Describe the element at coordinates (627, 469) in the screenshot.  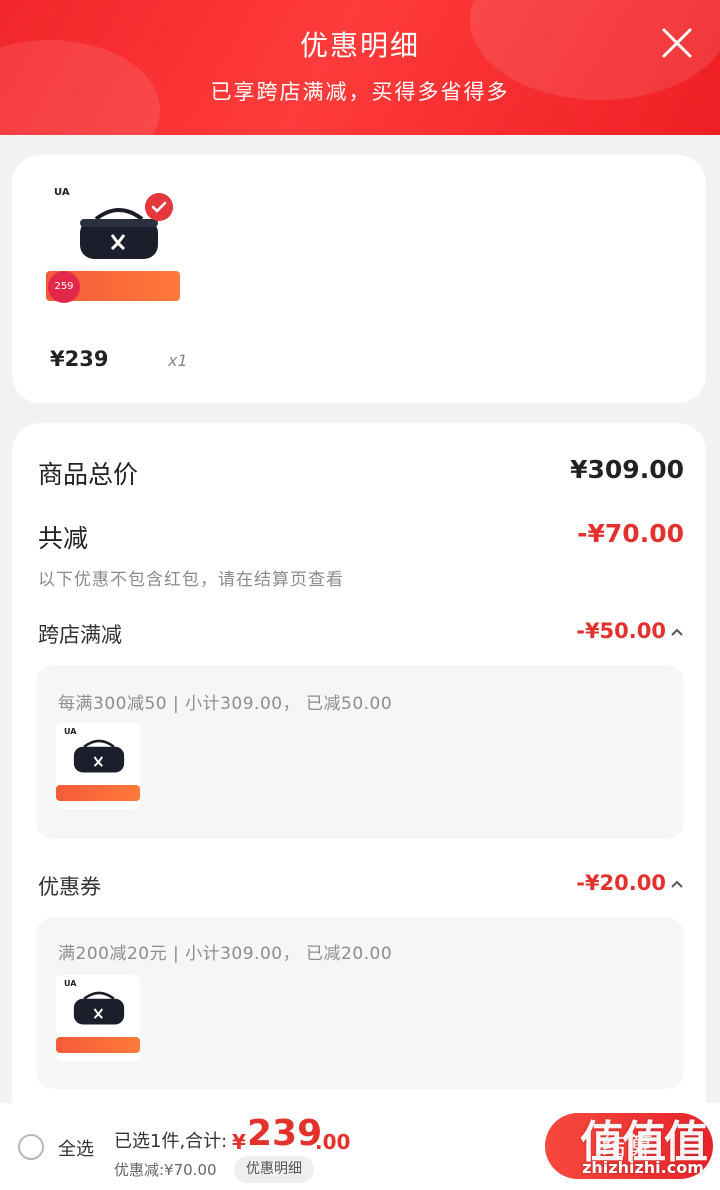
I see `total-price-value: ¥309.00` at that location.